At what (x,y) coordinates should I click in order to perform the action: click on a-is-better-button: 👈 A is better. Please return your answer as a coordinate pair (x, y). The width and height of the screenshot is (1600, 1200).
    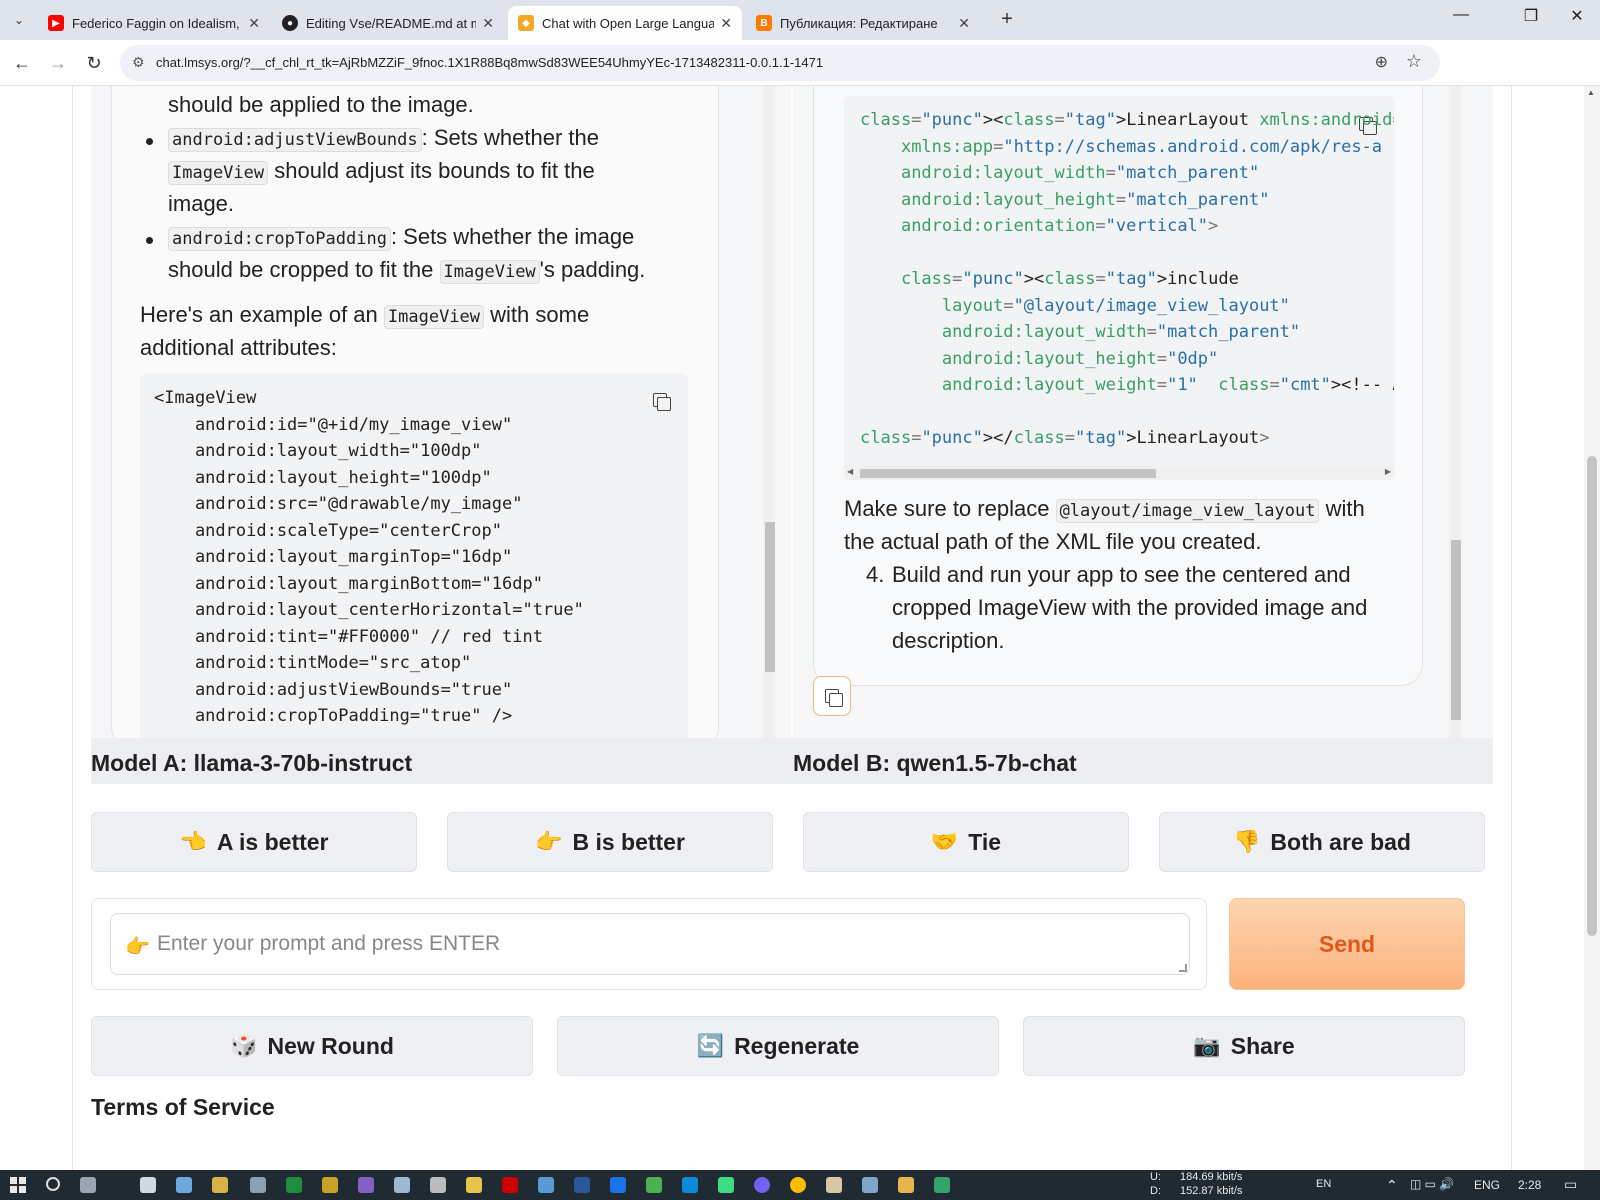
    Looking at the image, I should click on (254, 842).